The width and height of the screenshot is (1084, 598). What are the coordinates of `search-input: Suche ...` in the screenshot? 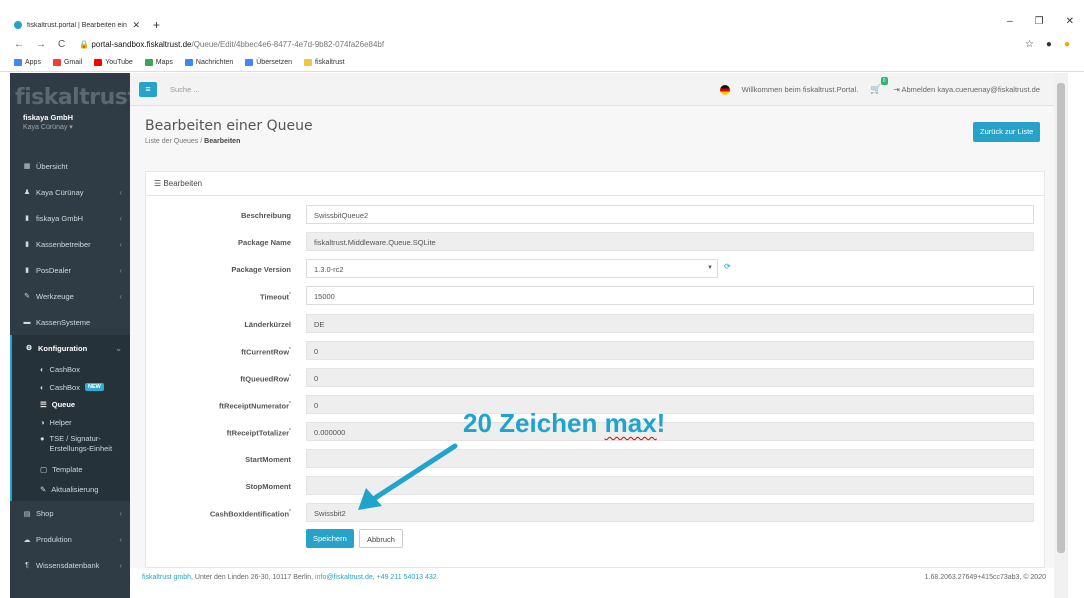 It's located at (185, 89).